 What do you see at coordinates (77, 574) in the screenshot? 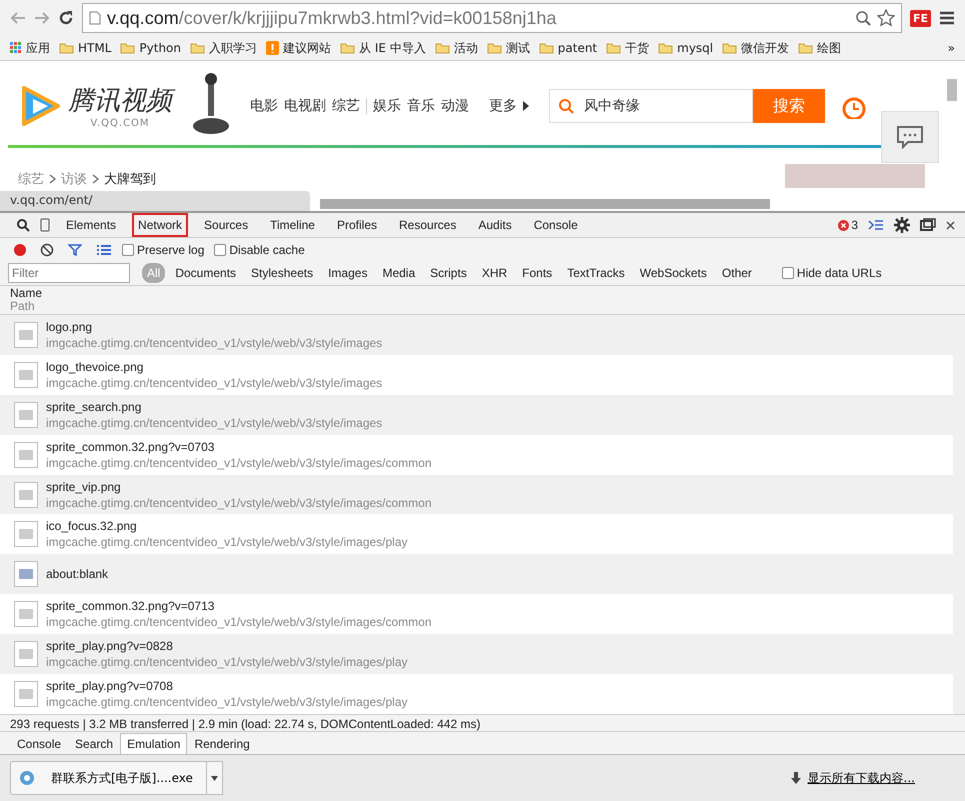
I see `file-name: about:blank` at bounding box center [77, 574].